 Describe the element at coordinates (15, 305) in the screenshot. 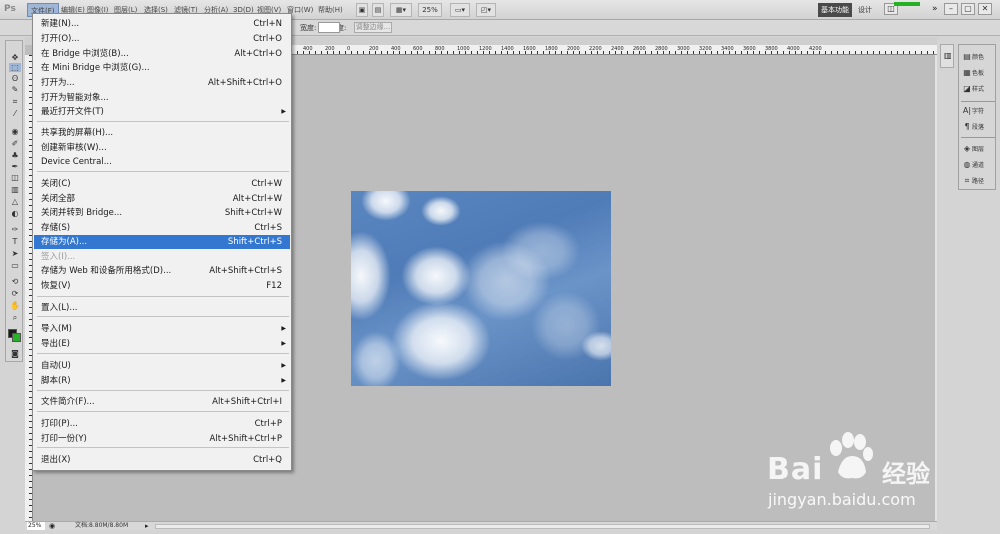

I see `hand-tool-icon: ✋` at that location.